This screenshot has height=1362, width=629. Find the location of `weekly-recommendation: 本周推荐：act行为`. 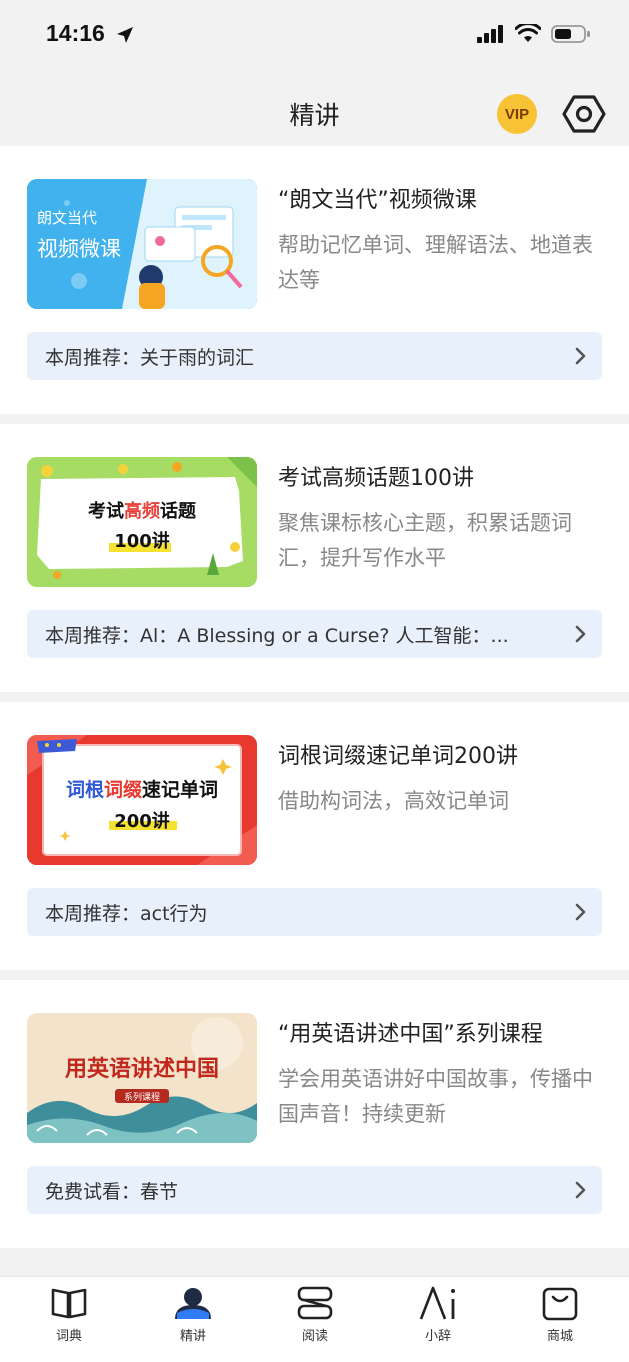

weekly-recommendation: 本周推荐：act行为 is located at coordinates (314, 912).